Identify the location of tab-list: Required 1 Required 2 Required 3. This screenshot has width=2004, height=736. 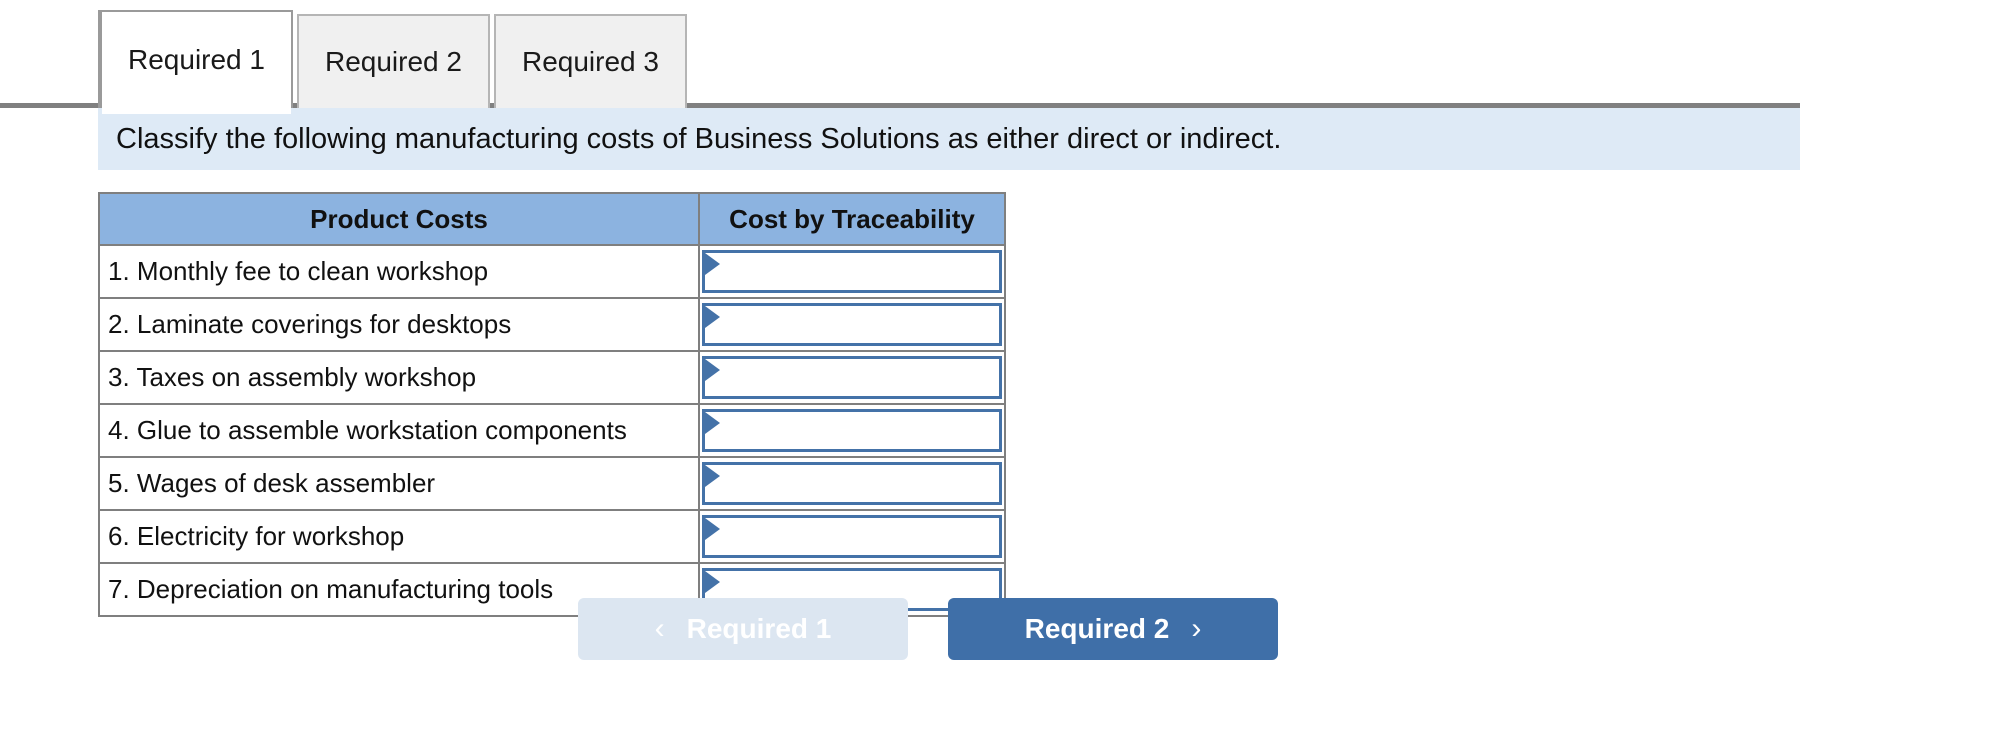
(392, 62).